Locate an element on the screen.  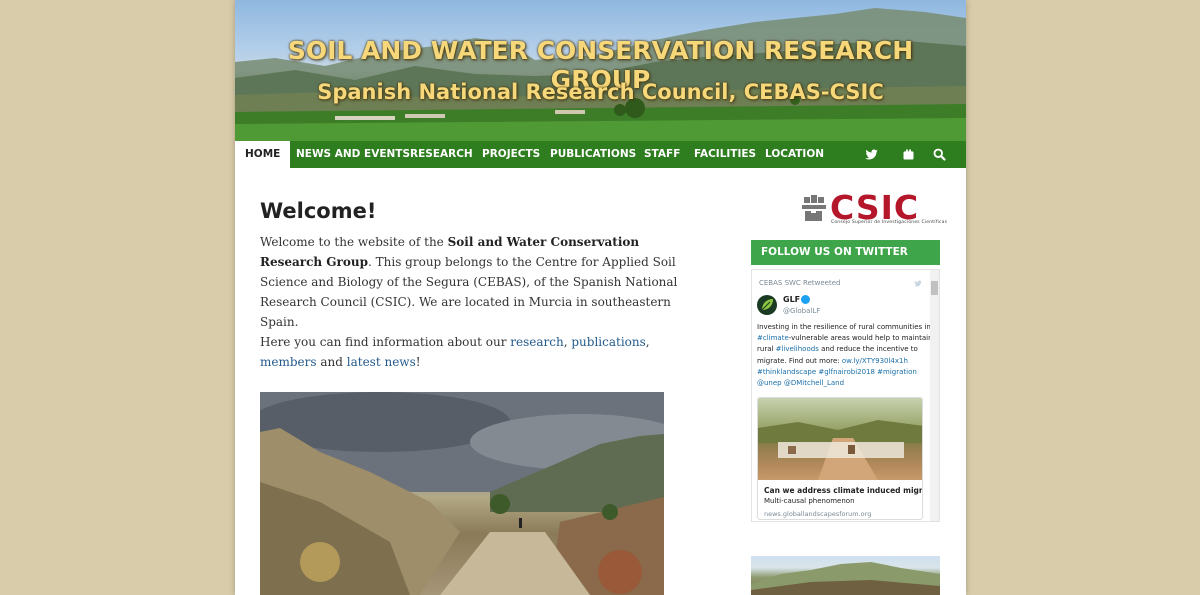
scrollbar-thumb is located at coordinates (934, 288).